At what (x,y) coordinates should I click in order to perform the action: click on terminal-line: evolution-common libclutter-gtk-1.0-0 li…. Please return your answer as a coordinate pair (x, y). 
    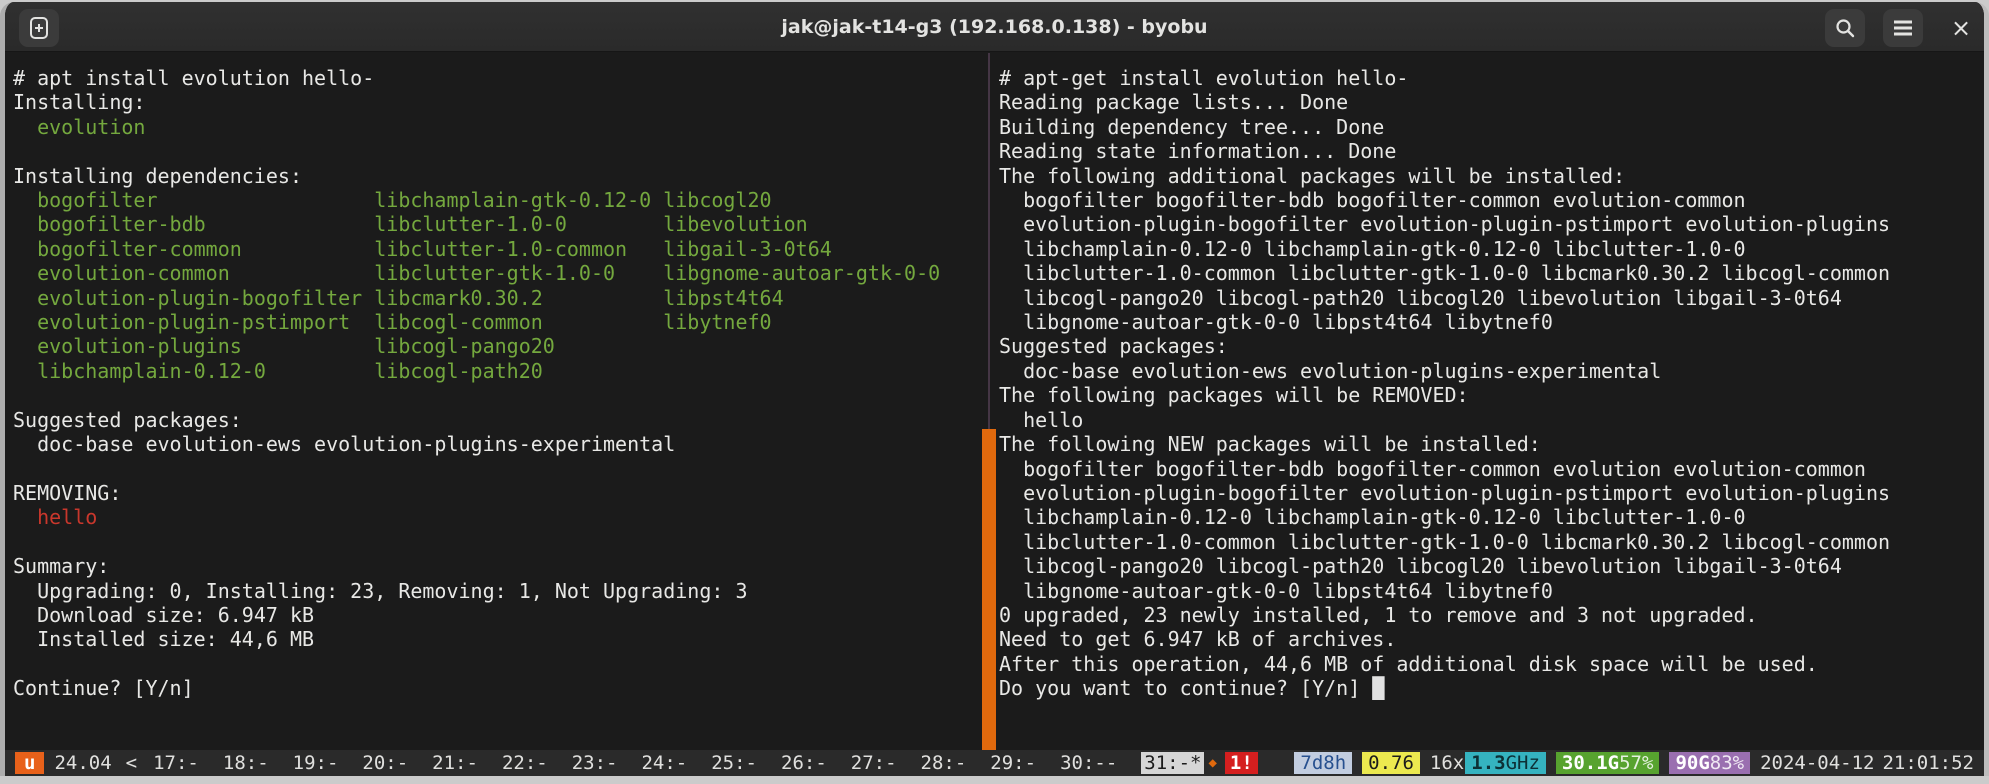
    Looking at the image, I should click on (477, 273).